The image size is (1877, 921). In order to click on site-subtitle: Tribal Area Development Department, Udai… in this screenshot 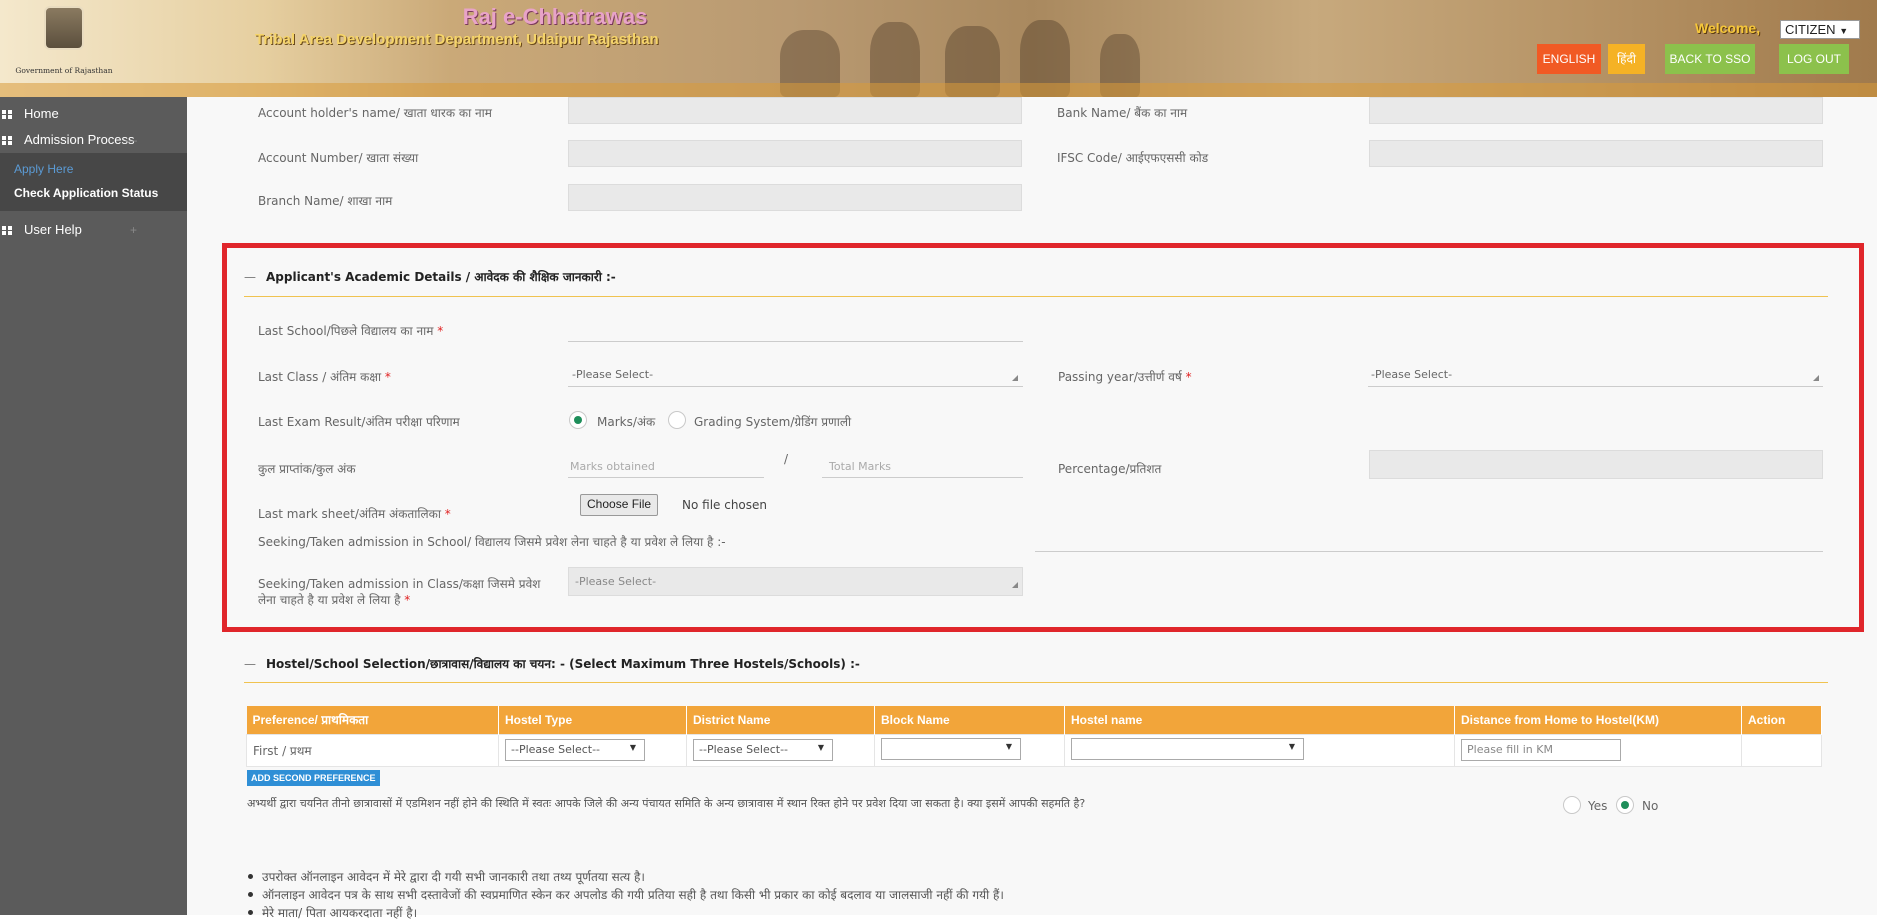, I will do `click(457, 39)`.